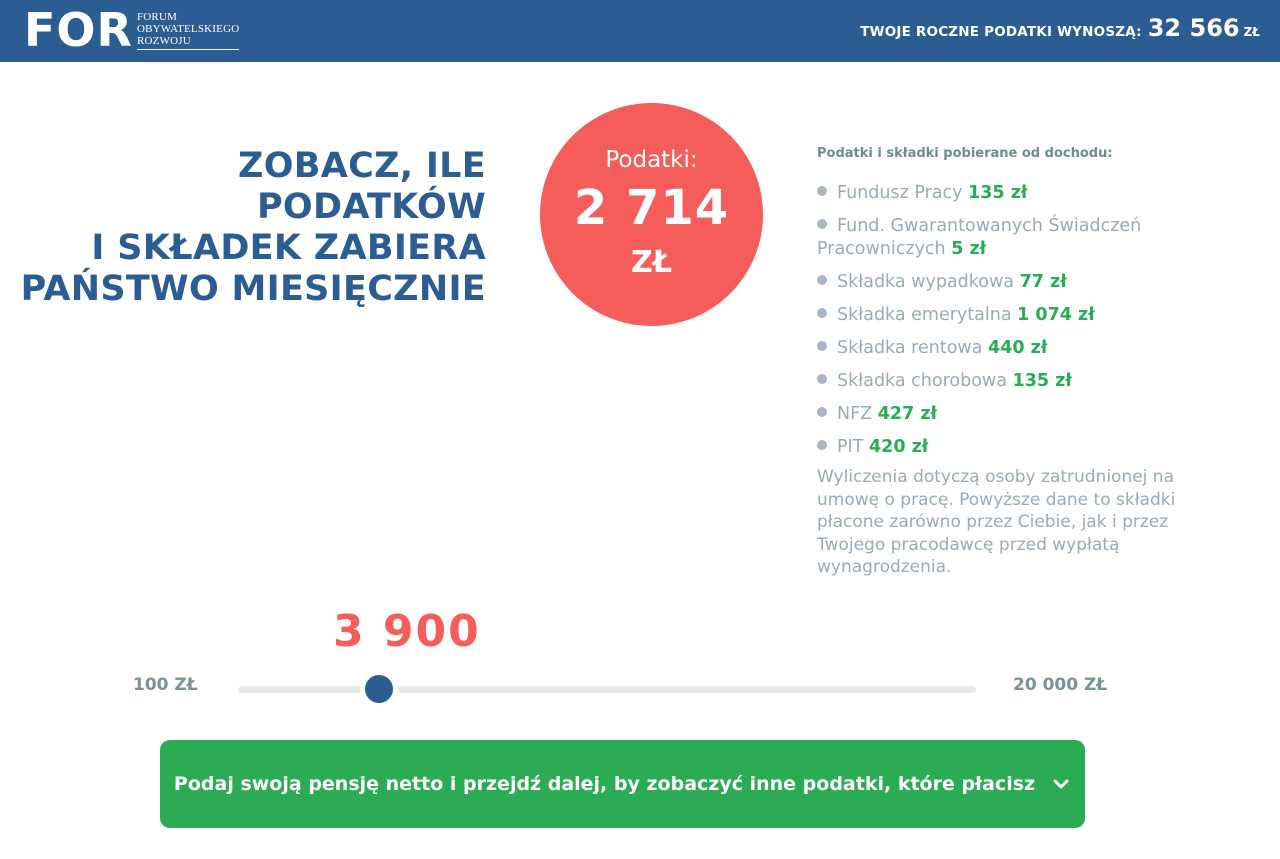  I want to click on logo-line: FORUM, so click(157, 16).